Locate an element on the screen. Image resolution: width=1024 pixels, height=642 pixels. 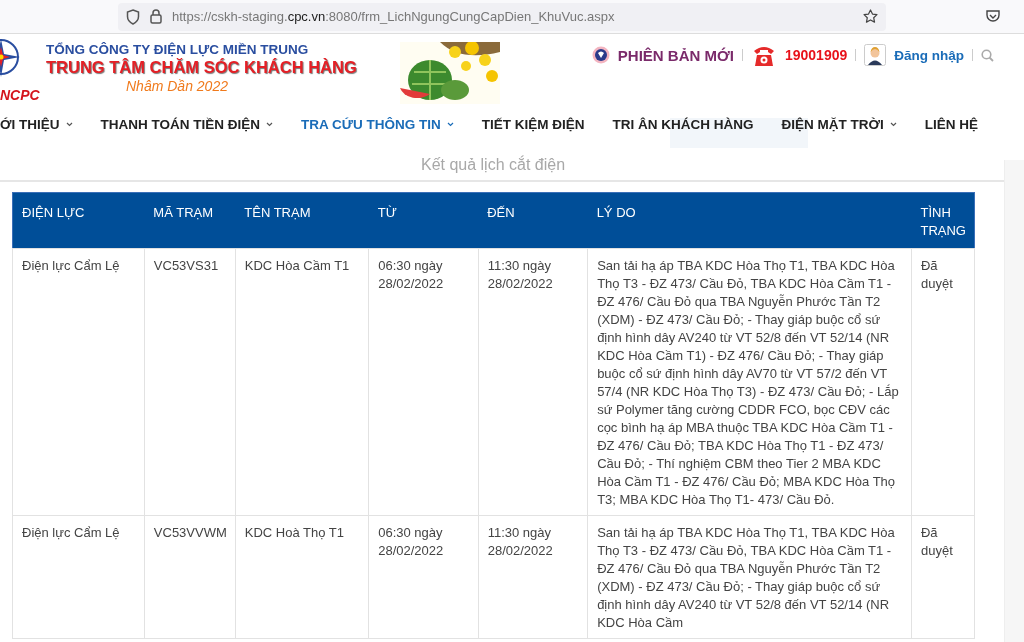
new-year-greeting: Nhâm Dần 2022 is located at coordinates (177, 86).